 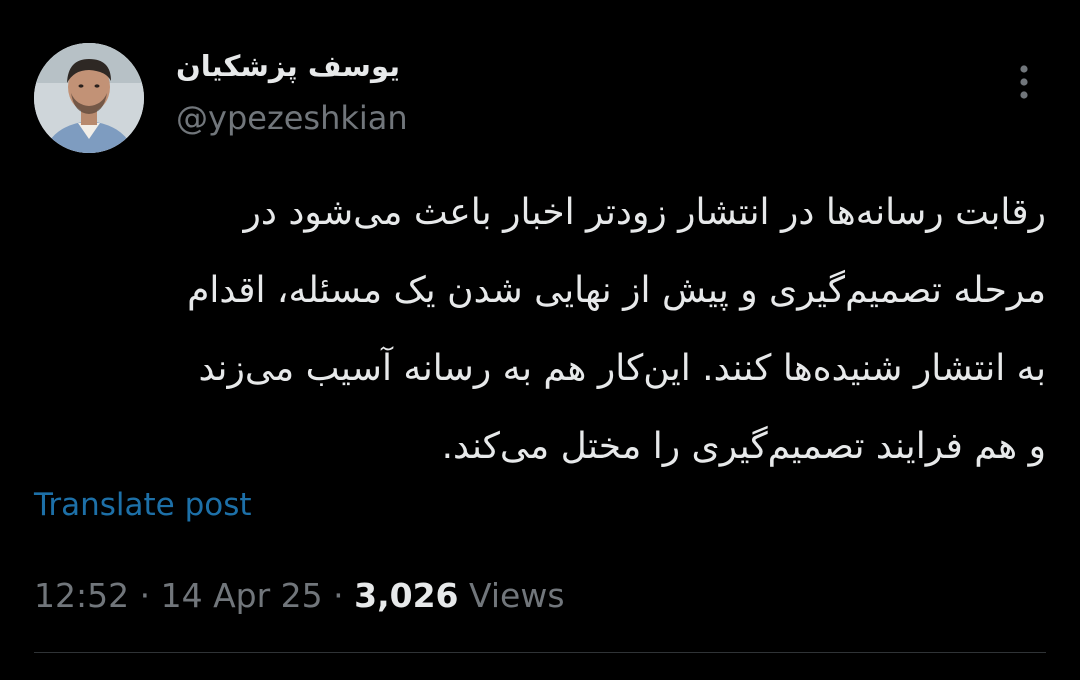 I want to click on avatar-image, so click(x=89, y=98).